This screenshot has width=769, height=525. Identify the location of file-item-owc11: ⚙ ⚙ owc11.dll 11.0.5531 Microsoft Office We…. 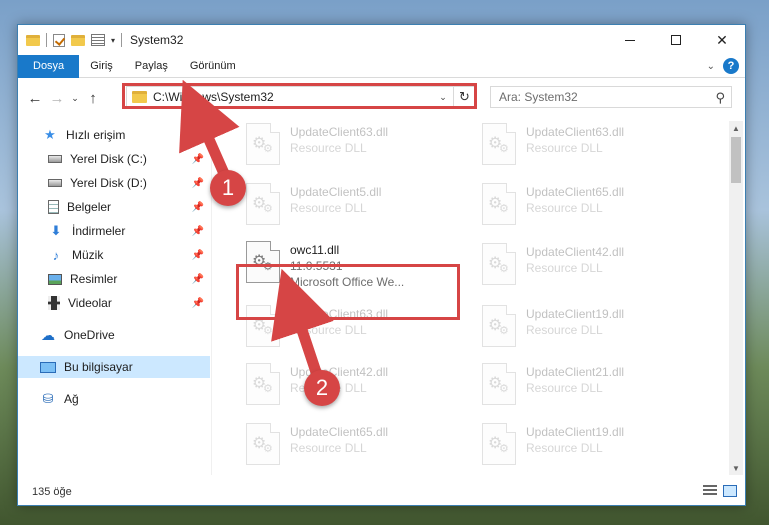
(352, 269).